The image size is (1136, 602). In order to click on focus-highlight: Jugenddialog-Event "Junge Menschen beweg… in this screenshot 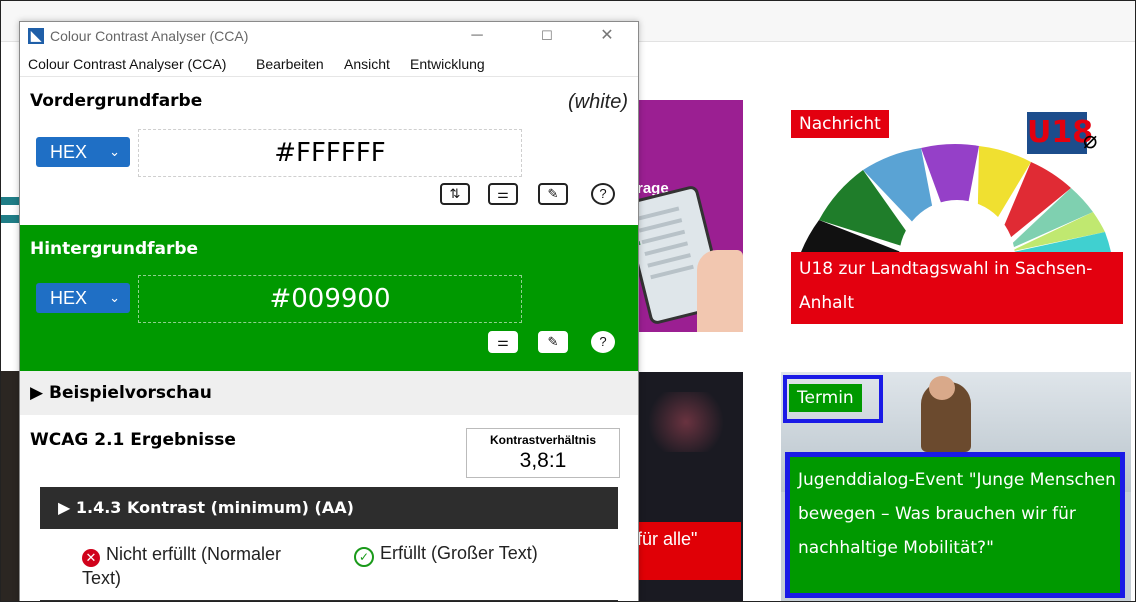, I will do `click(955, 525)`.